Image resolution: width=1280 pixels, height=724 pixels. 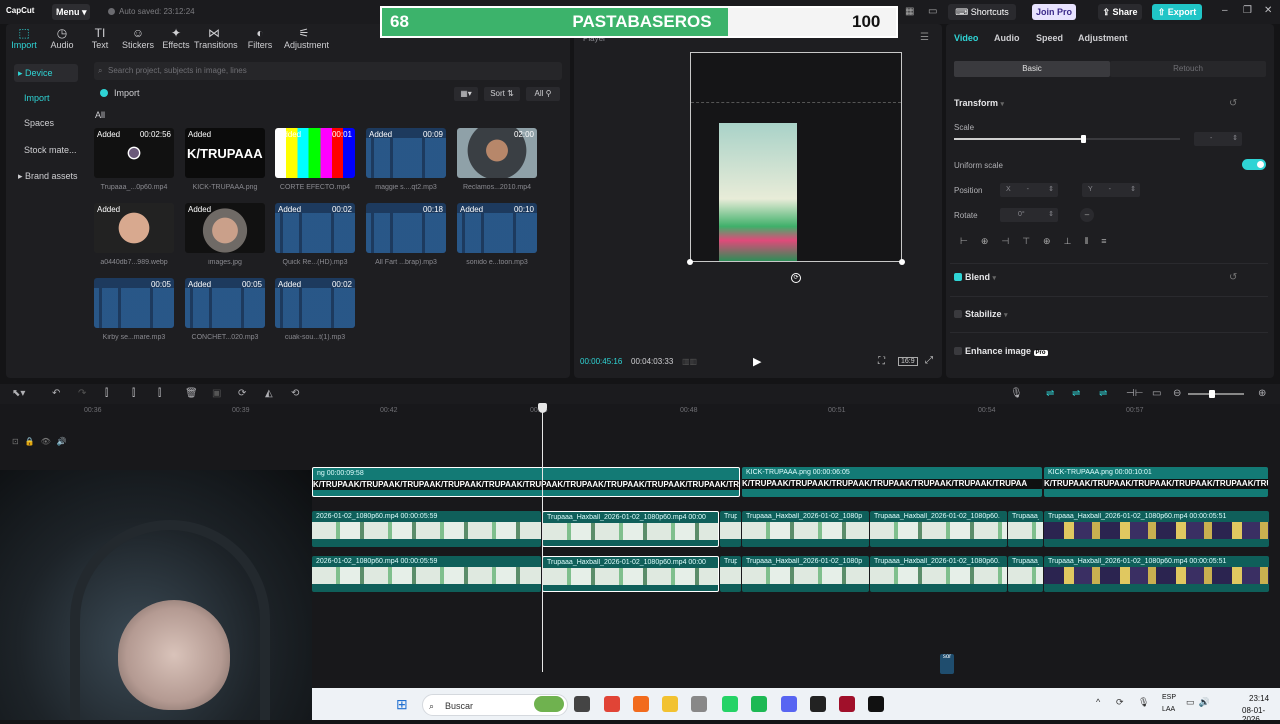 I want to click on media-item: Added 00:01, so click(x=315, y=153).